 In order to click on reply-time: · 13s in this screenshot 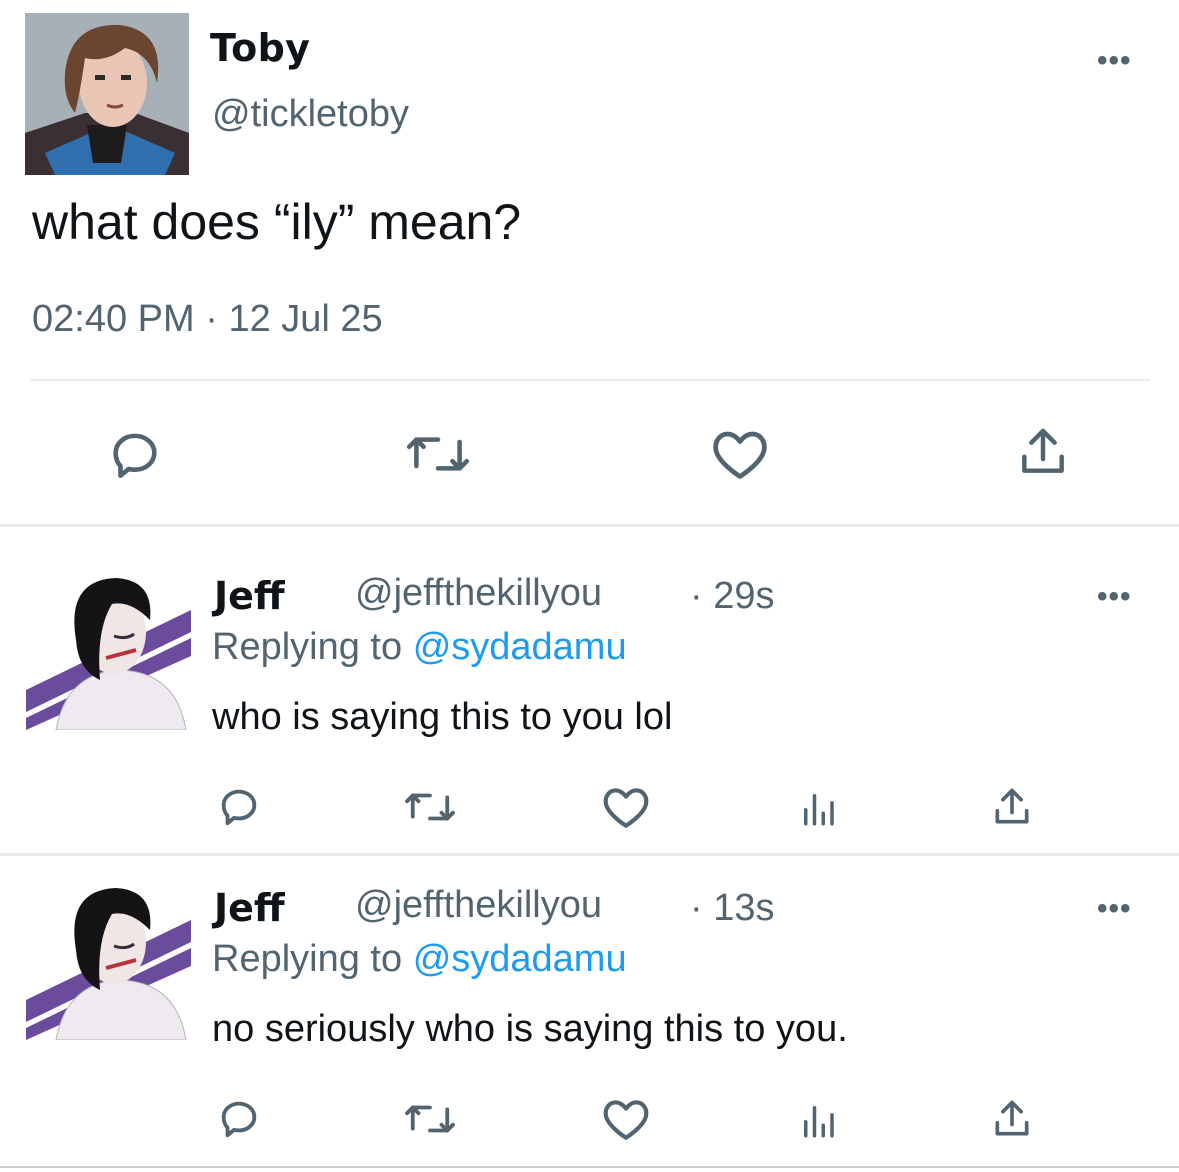, I will do `click(732, 908)`.